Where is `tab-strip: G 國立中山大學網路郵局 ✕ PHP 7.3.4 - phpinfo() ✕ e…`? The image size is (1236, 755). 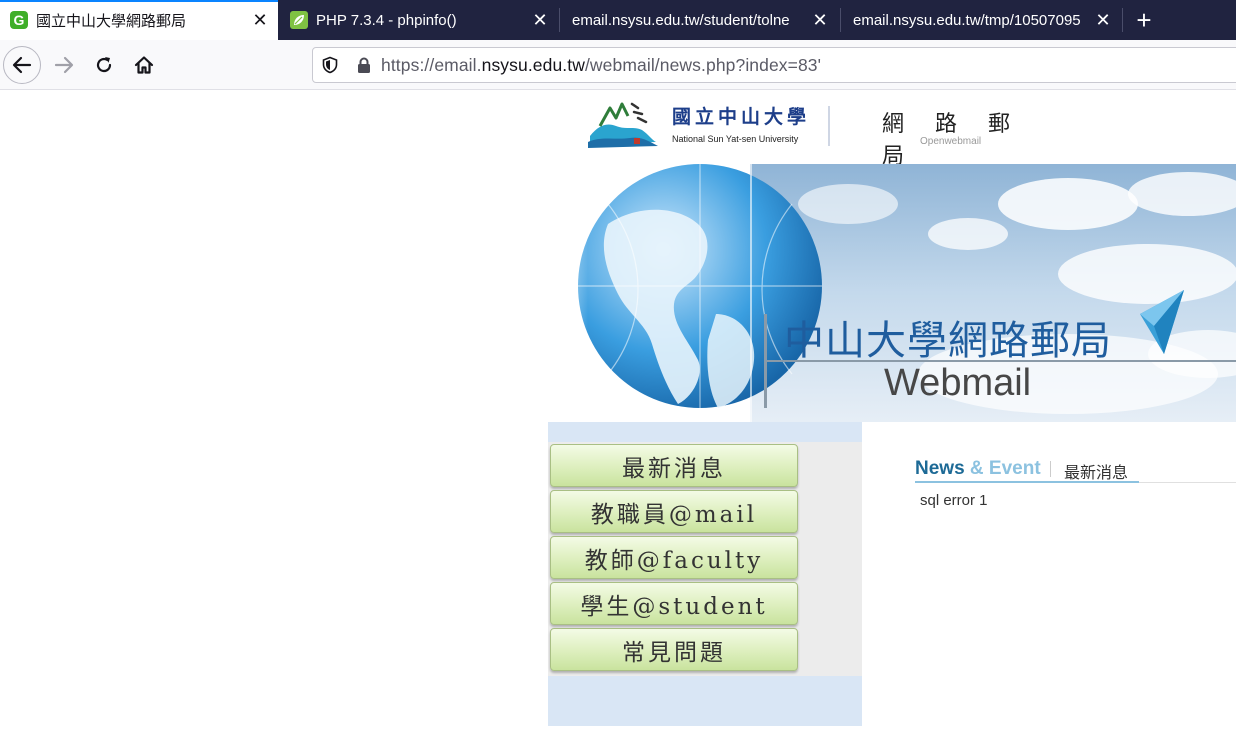 tab-strip: G 國立中山大學網路郵局 ✕ PHP 7.3.4 - phpinfo() ✕ e… is located at coordinates (618, 20).